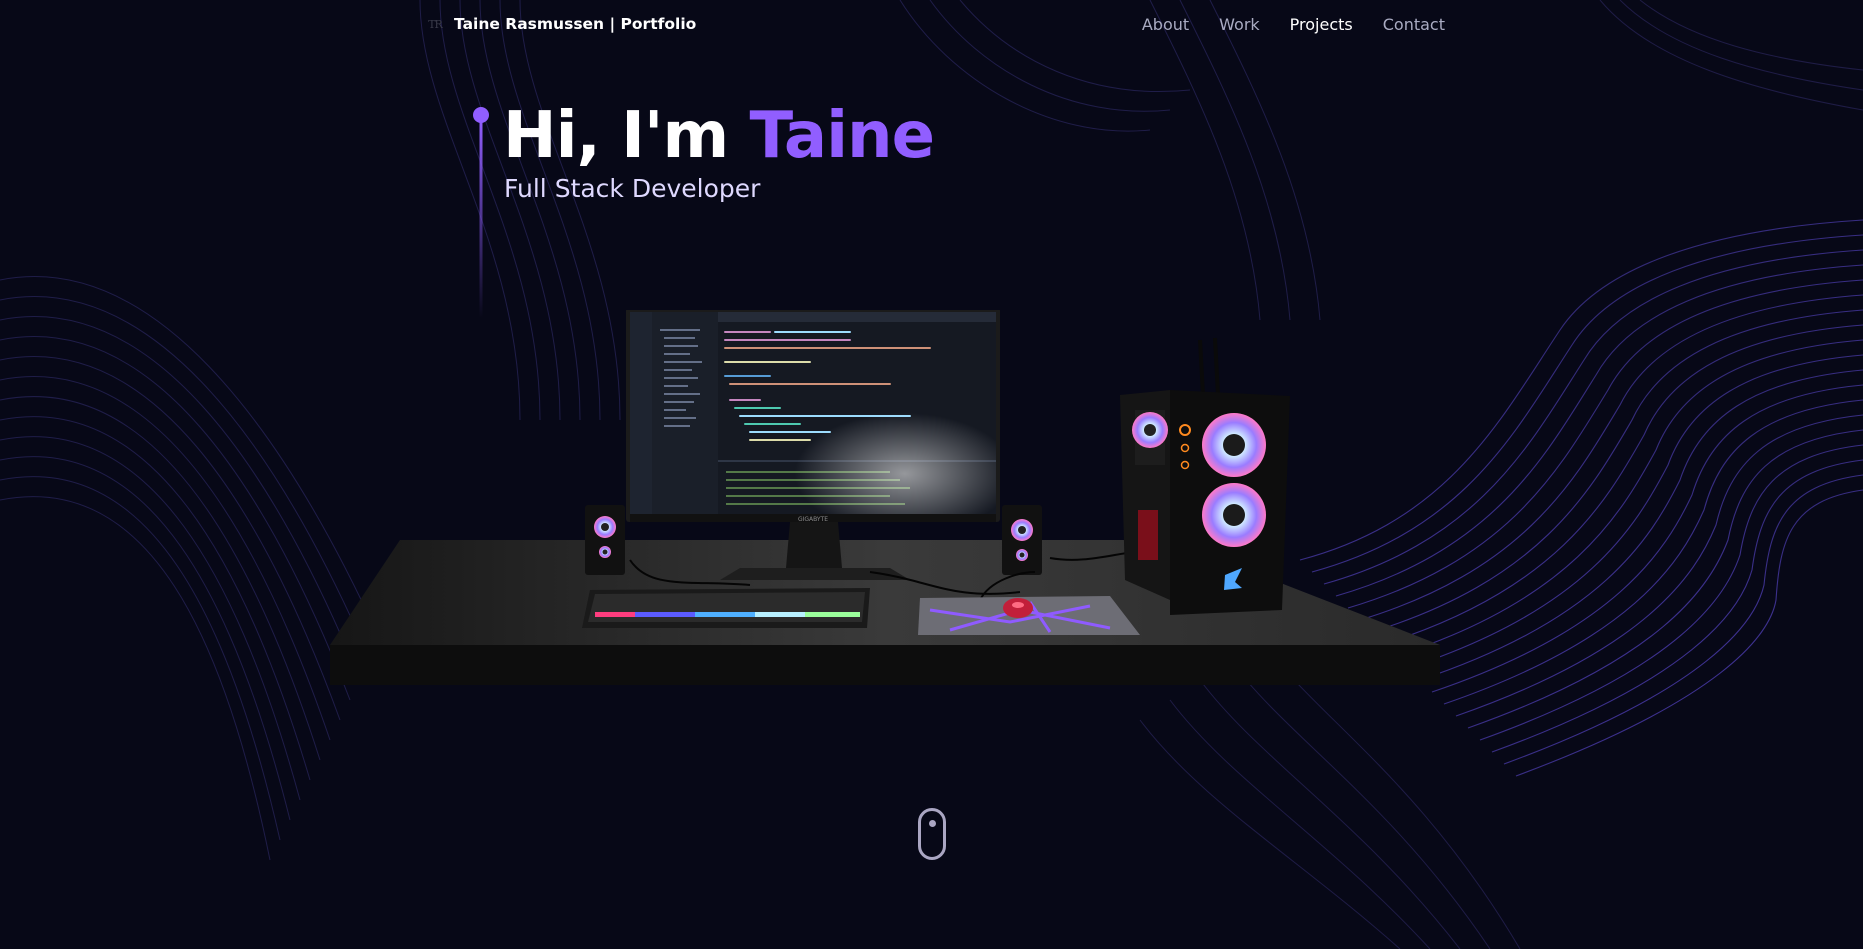  Describe the element at coordinates (632, 188) in the screenshot. I see `hero-subtitle: Full Stack Developer` at that location.